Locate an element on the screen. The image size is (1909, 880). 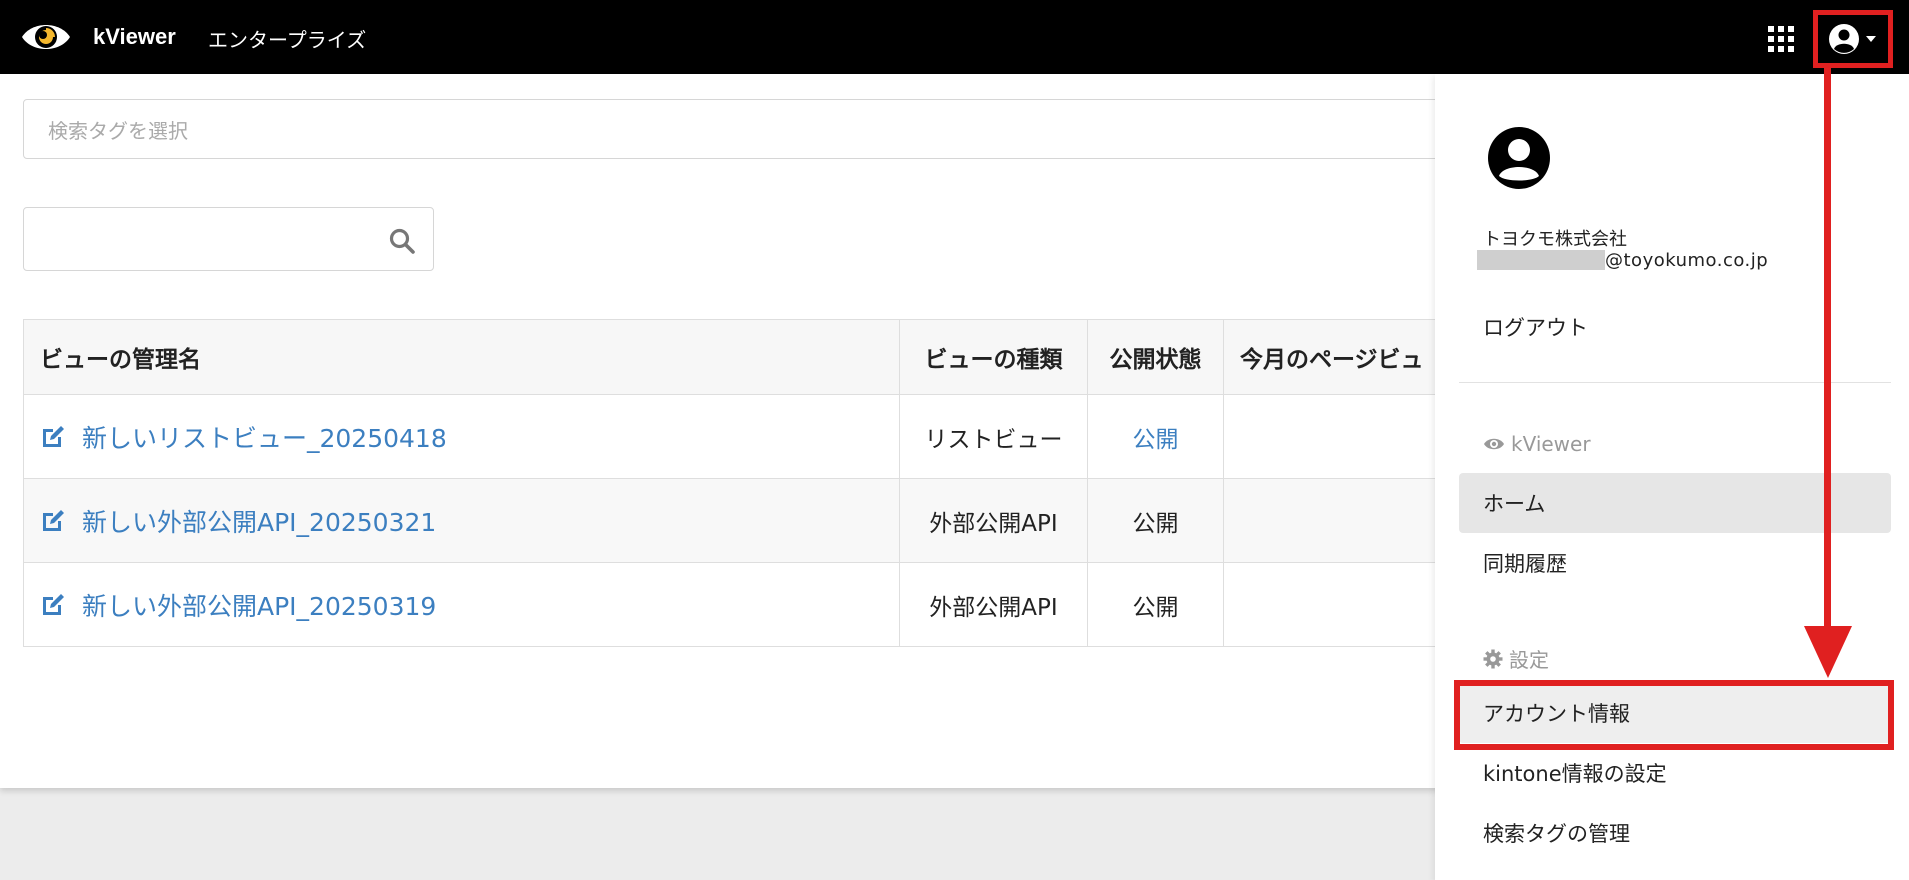
tag-select-placeholder: 検索タグを選択 is located at coordinates (118, 130).